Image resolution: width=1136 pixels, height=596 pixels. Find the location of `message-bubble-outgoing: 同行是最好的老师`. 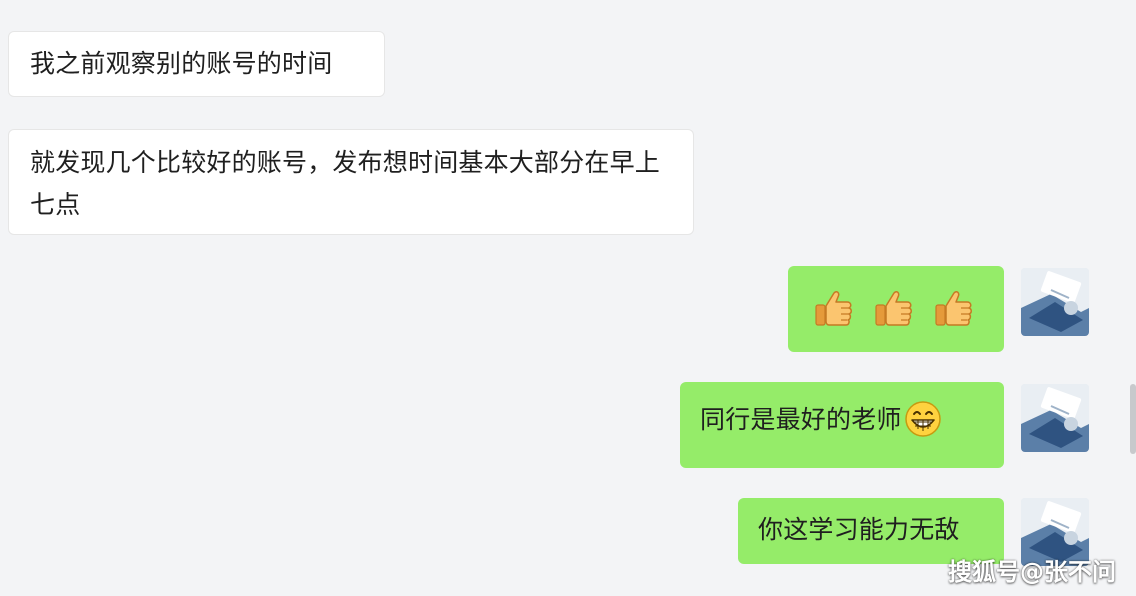

message-bubble-outgoing: 同行是最好的老师 is located at coordinates (842, 425).